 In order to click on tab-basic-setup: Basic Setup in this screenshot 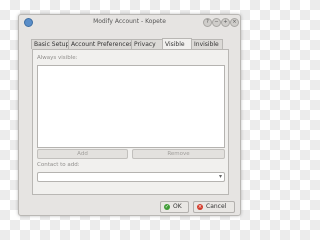, I will do `click(50, 44)`.